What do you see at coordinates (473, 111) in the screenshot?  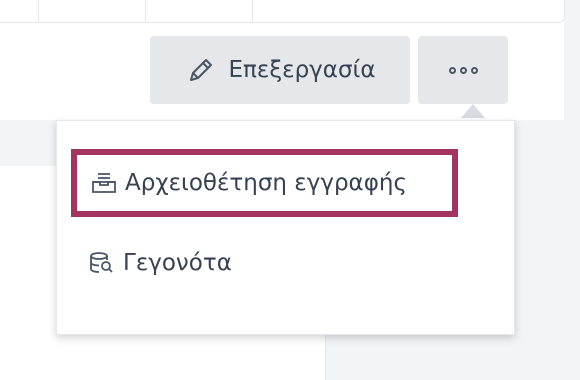 I see `menu-pointer` at bounding box center [473, 111].